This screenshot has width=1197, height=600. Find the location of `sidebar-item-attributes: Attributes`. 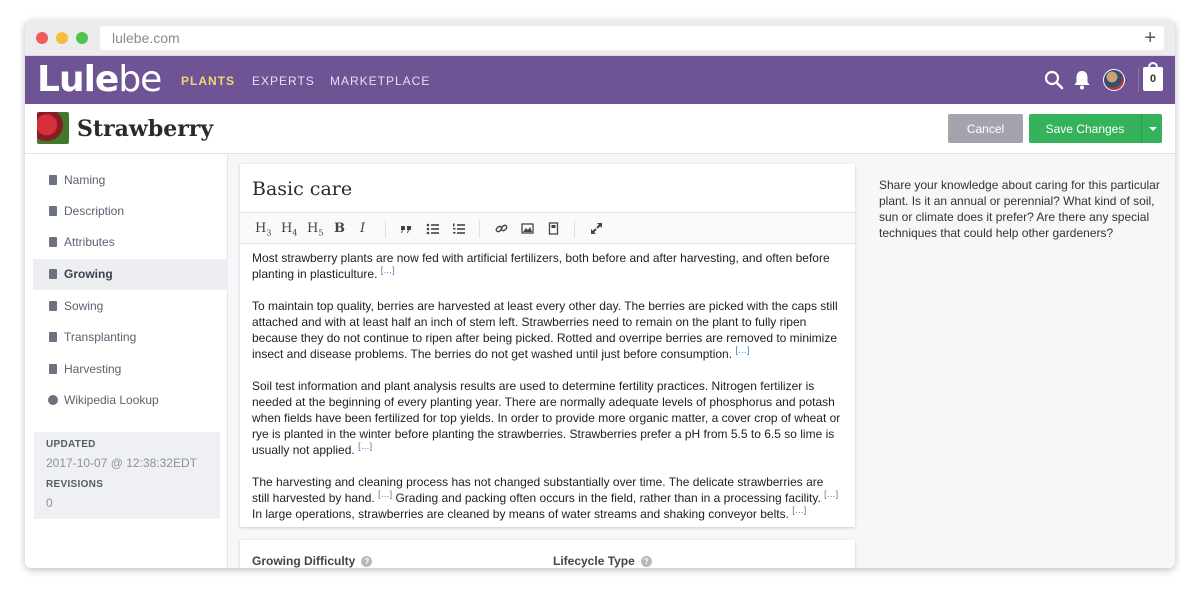

sidebar-item-attributes: Attributes is located at coordinates (130, 242).